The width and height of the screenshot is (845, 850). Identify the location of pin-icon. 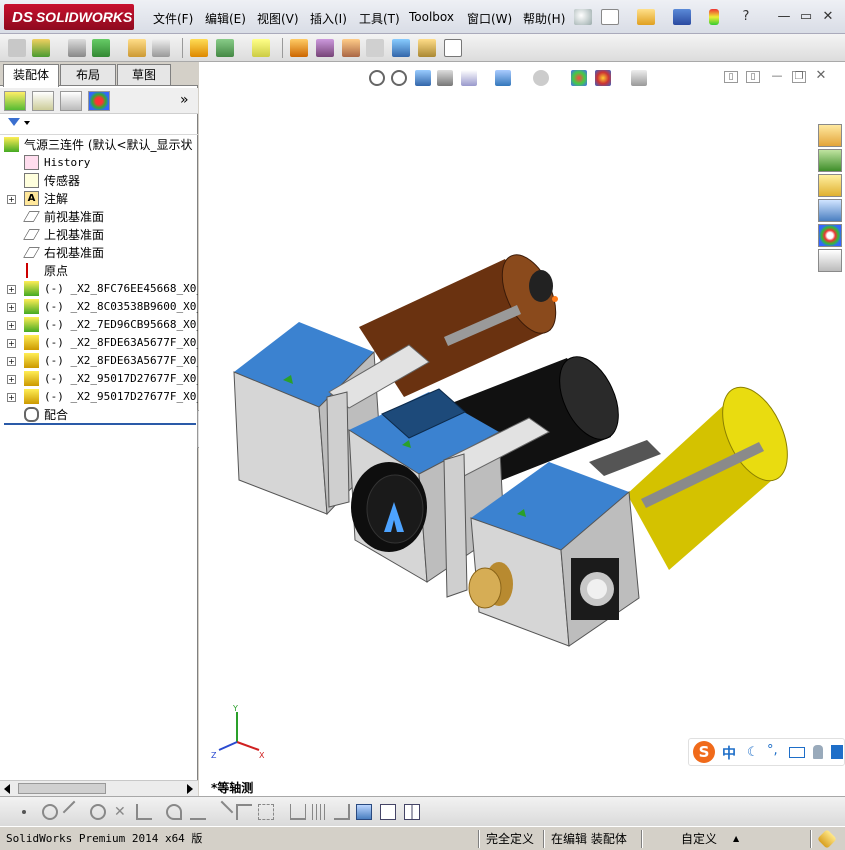
(583, 17).